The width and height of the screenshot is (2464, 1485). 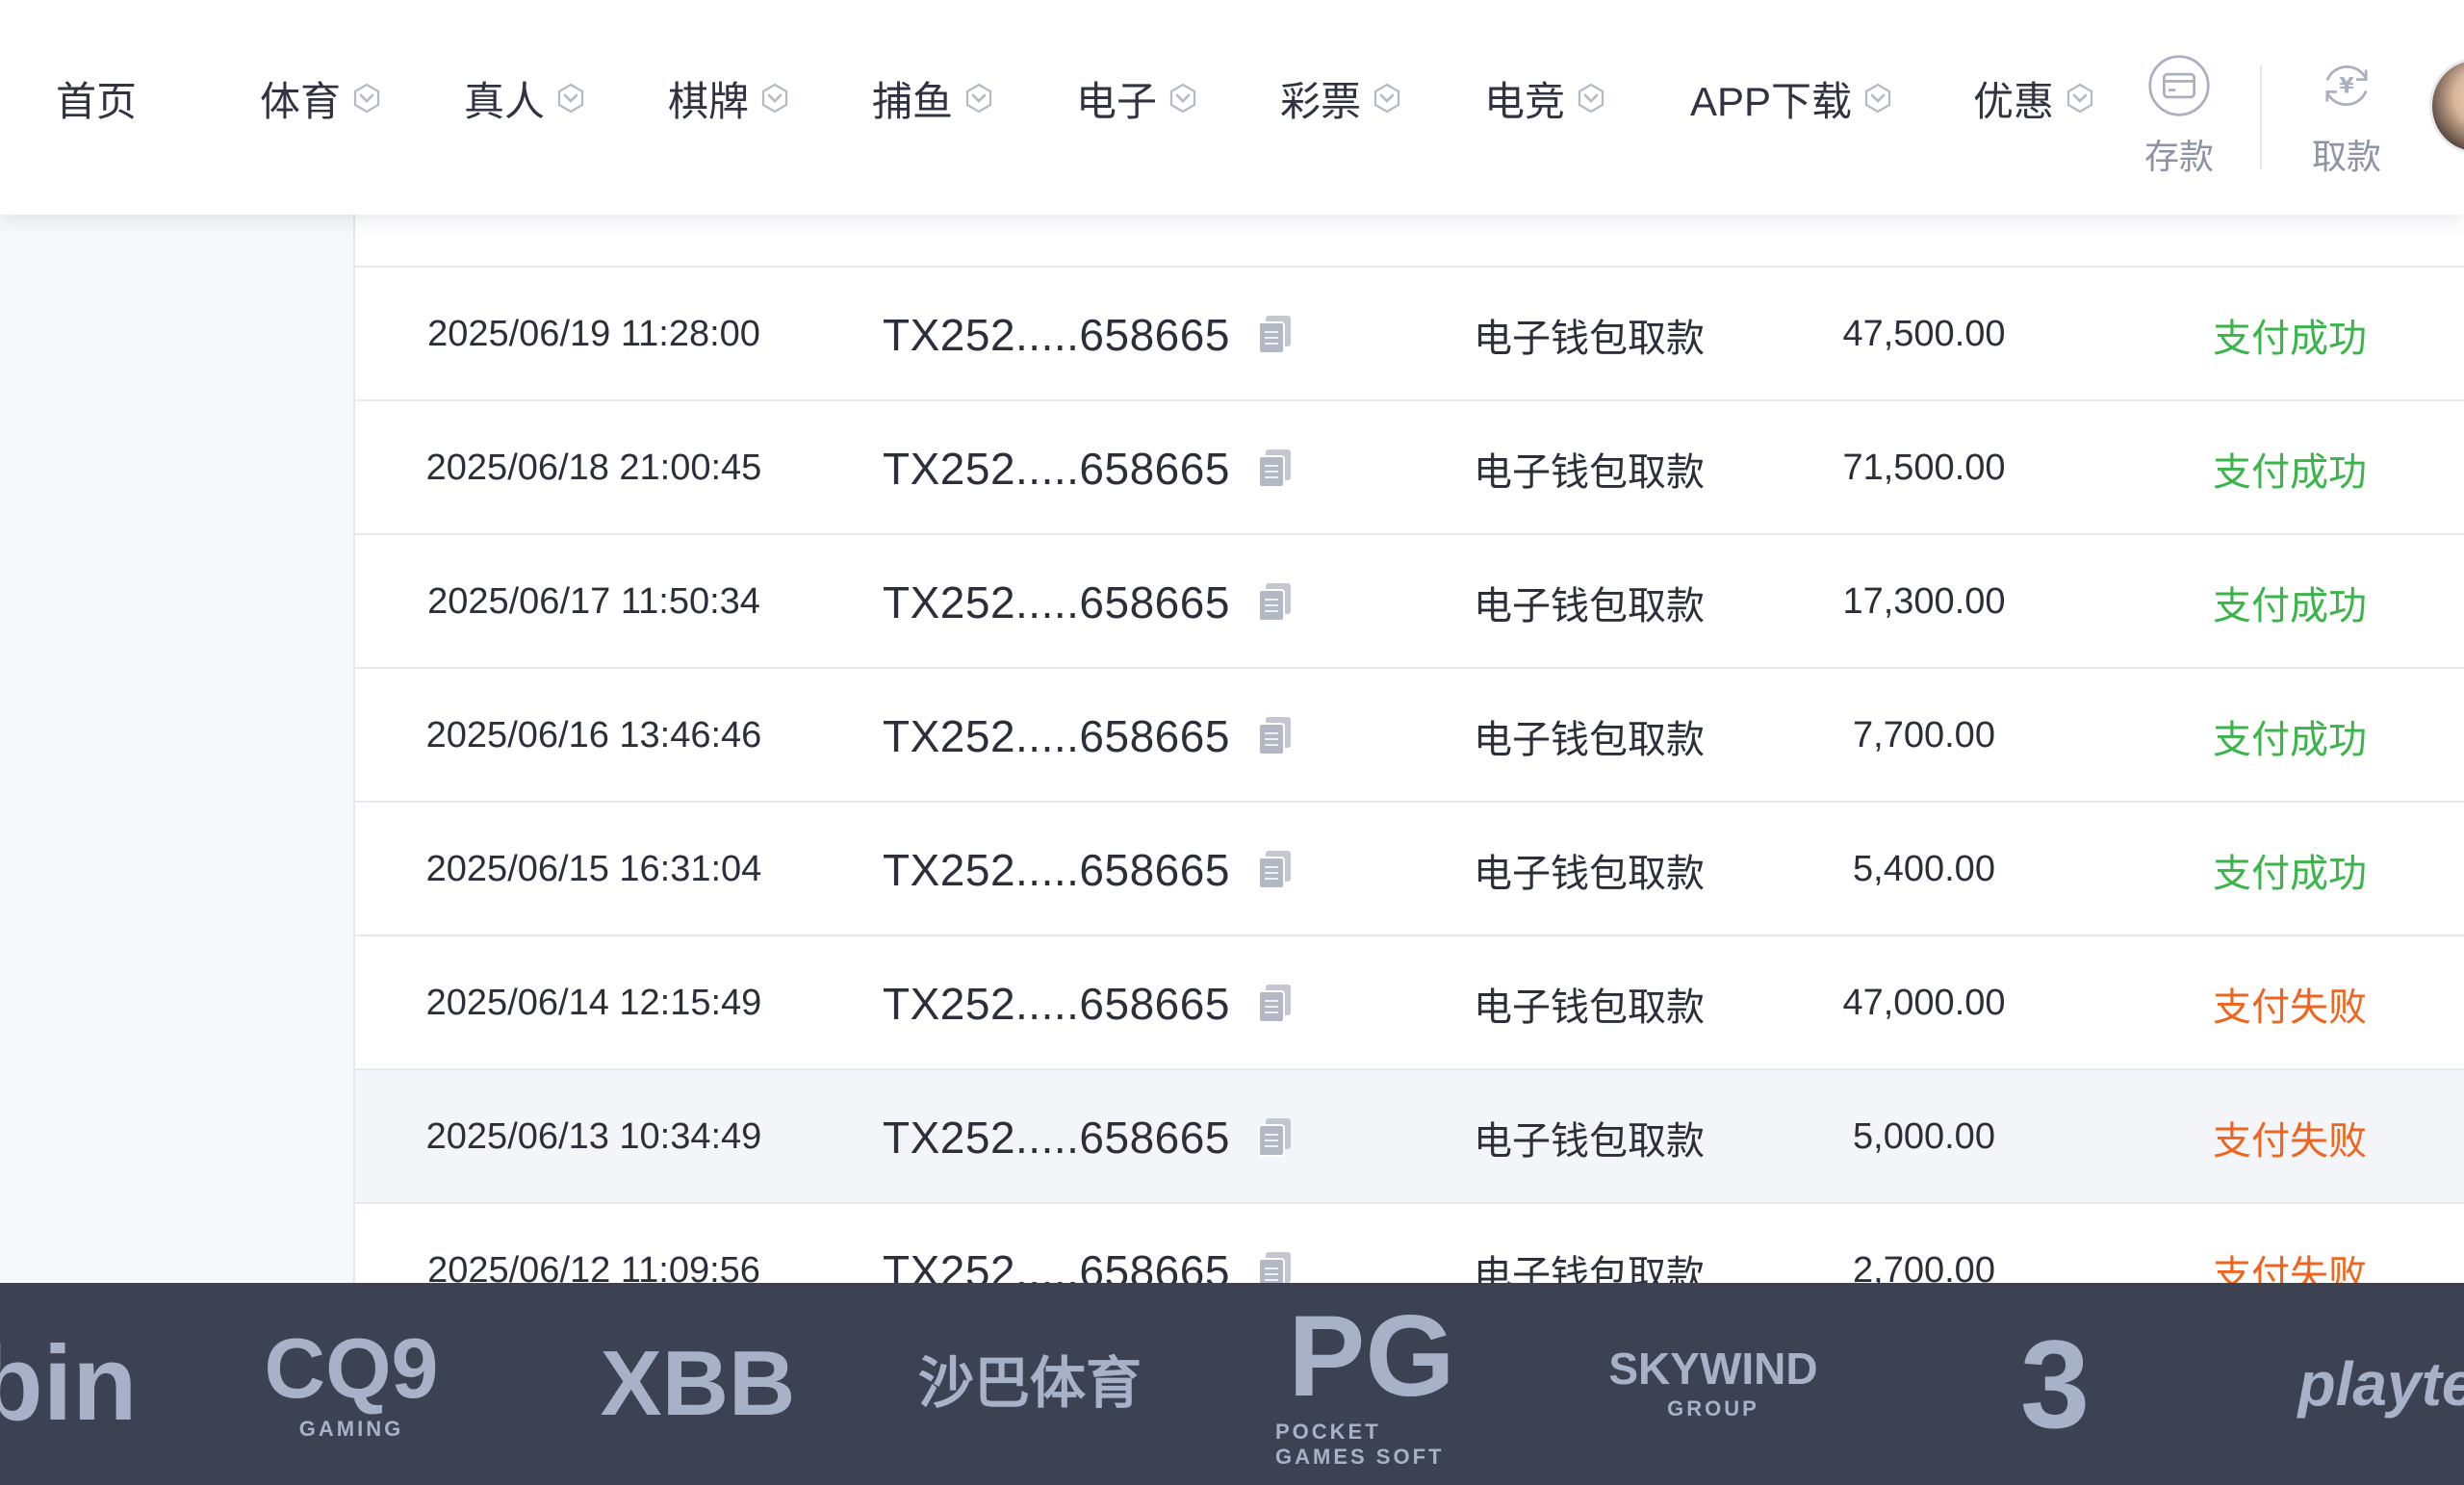 What do you see at coordinates (593, 334) in the screenshot?
I see `record-time: 2025/06/19 11:28:00` at bounding box center [593, 334].